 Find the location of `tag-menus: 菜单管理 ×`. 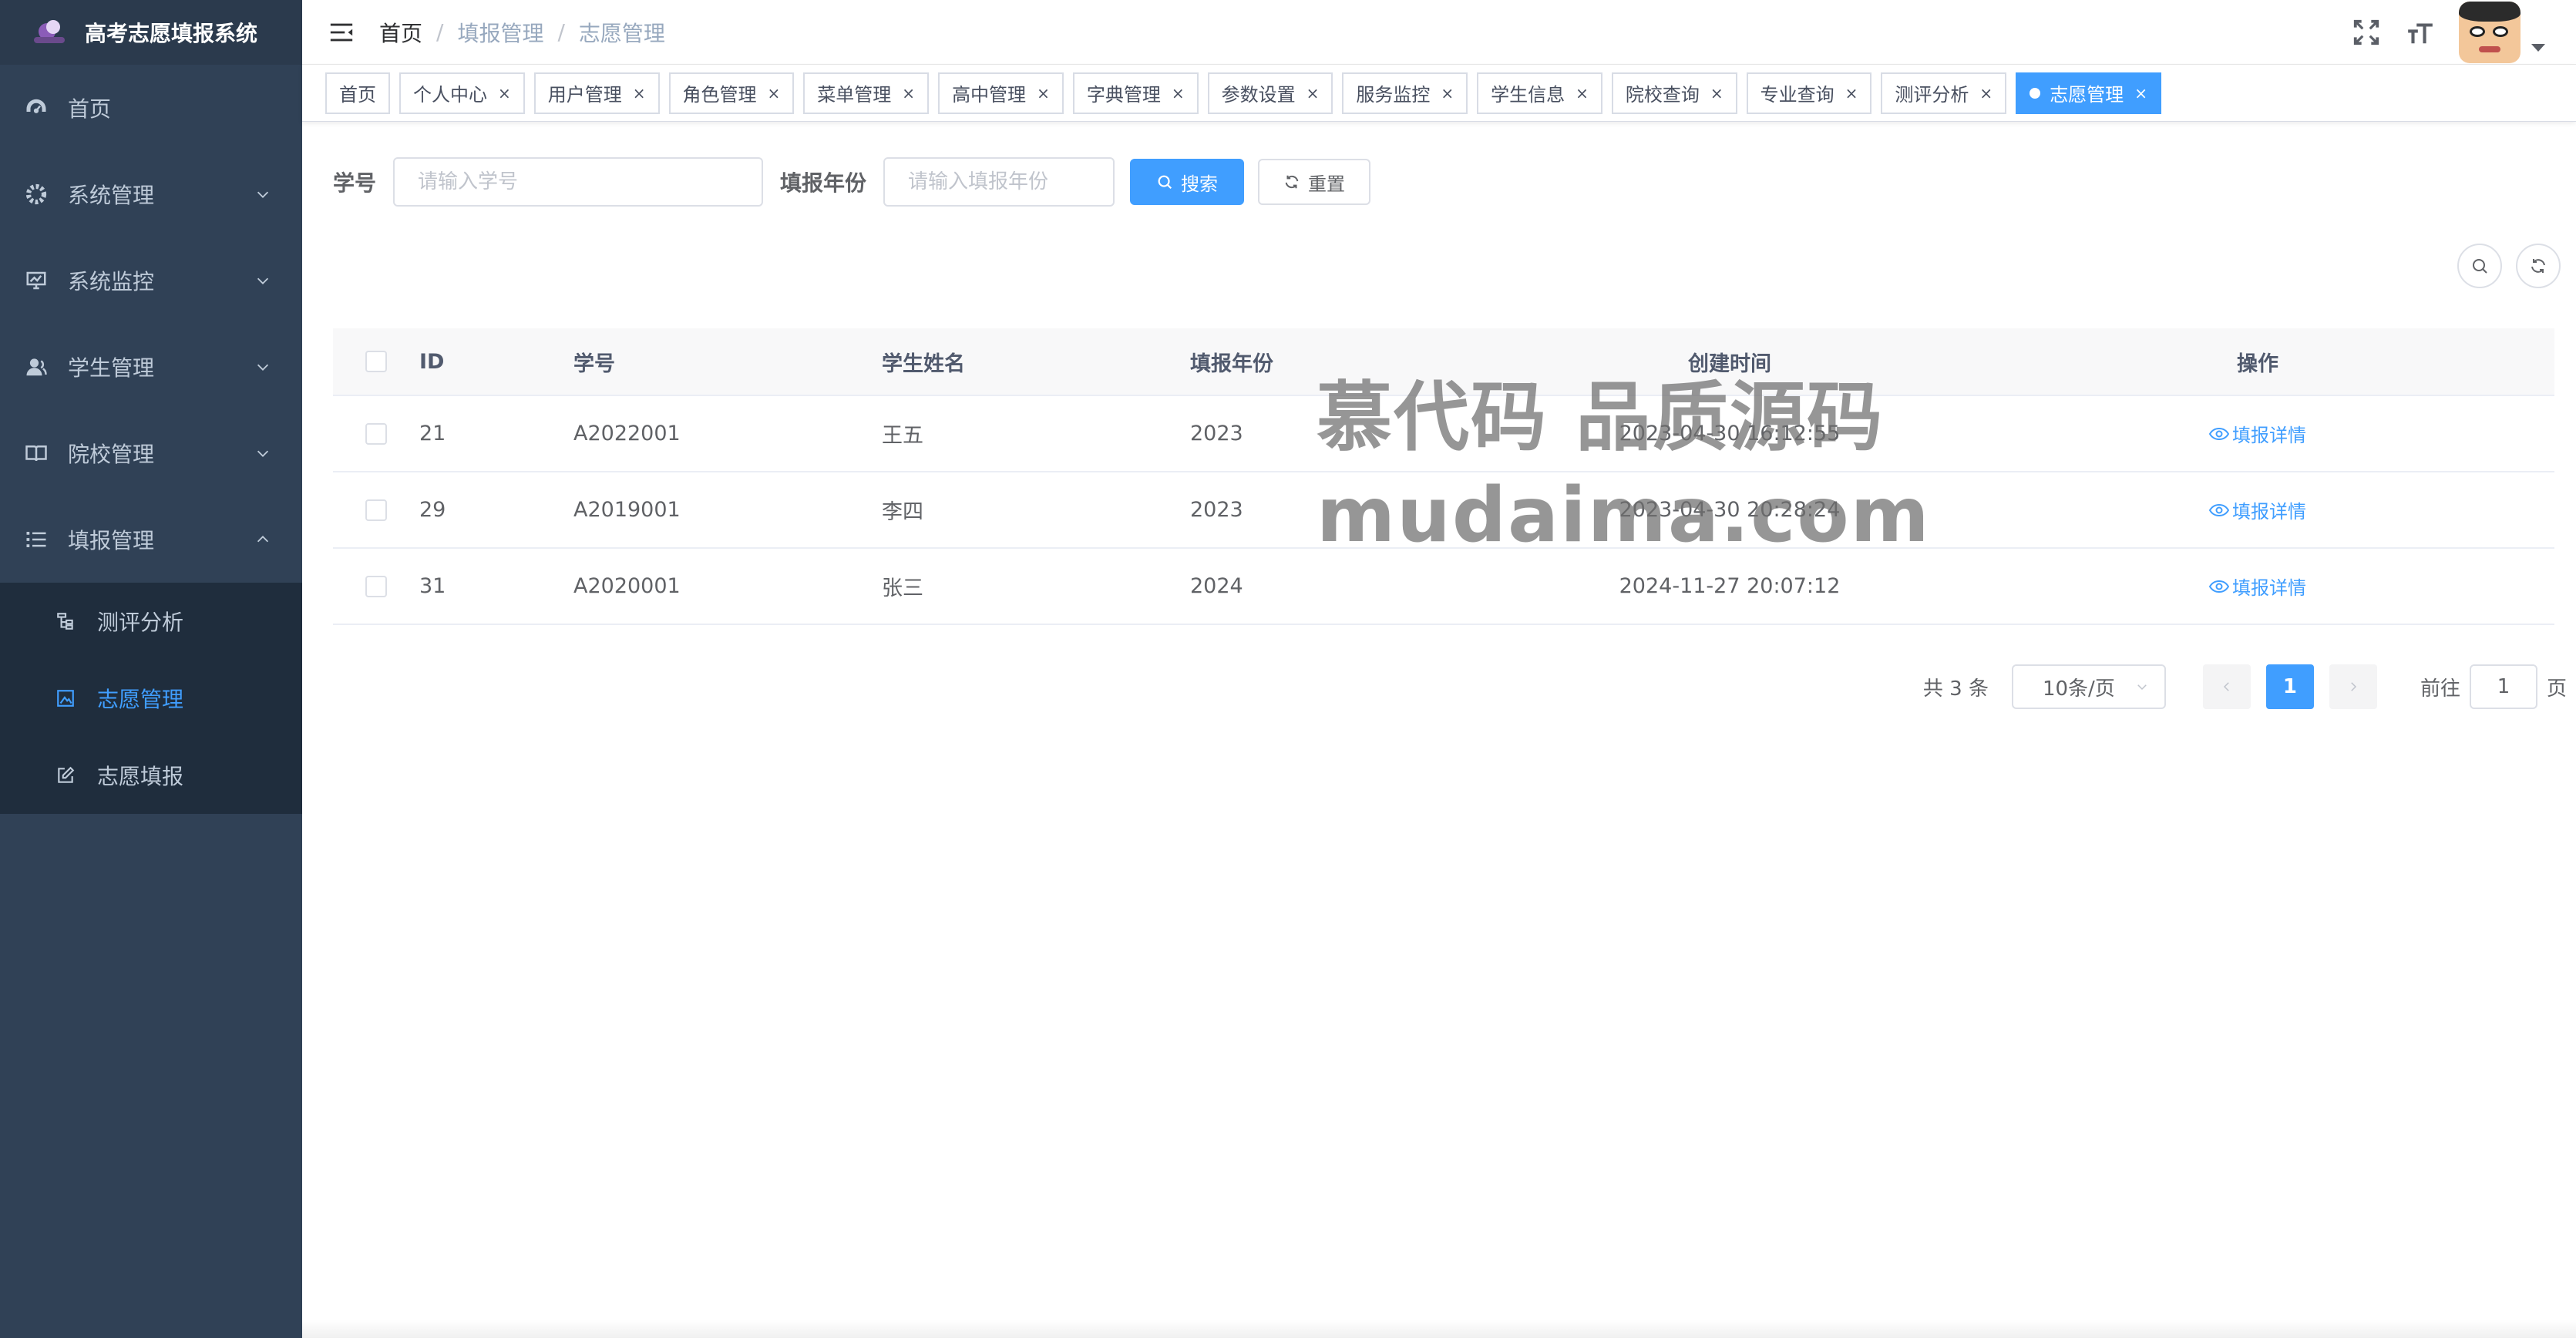

tag-menus: 菜单管理 × is located at coordinates (866, 93).